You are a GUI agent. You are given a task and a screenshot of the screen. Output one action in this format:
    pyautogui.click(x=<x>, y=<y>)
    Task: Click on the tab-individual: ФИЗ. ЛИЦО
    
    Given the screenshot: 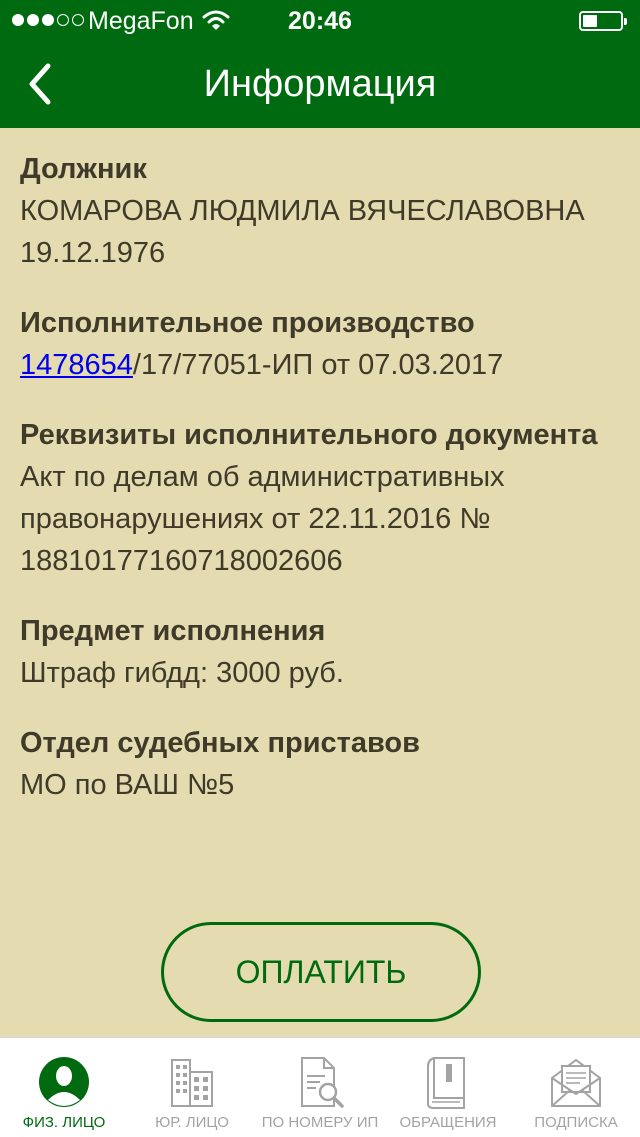 What is the action you would take?
    pyautogui.click(x=64, y=1087)
    